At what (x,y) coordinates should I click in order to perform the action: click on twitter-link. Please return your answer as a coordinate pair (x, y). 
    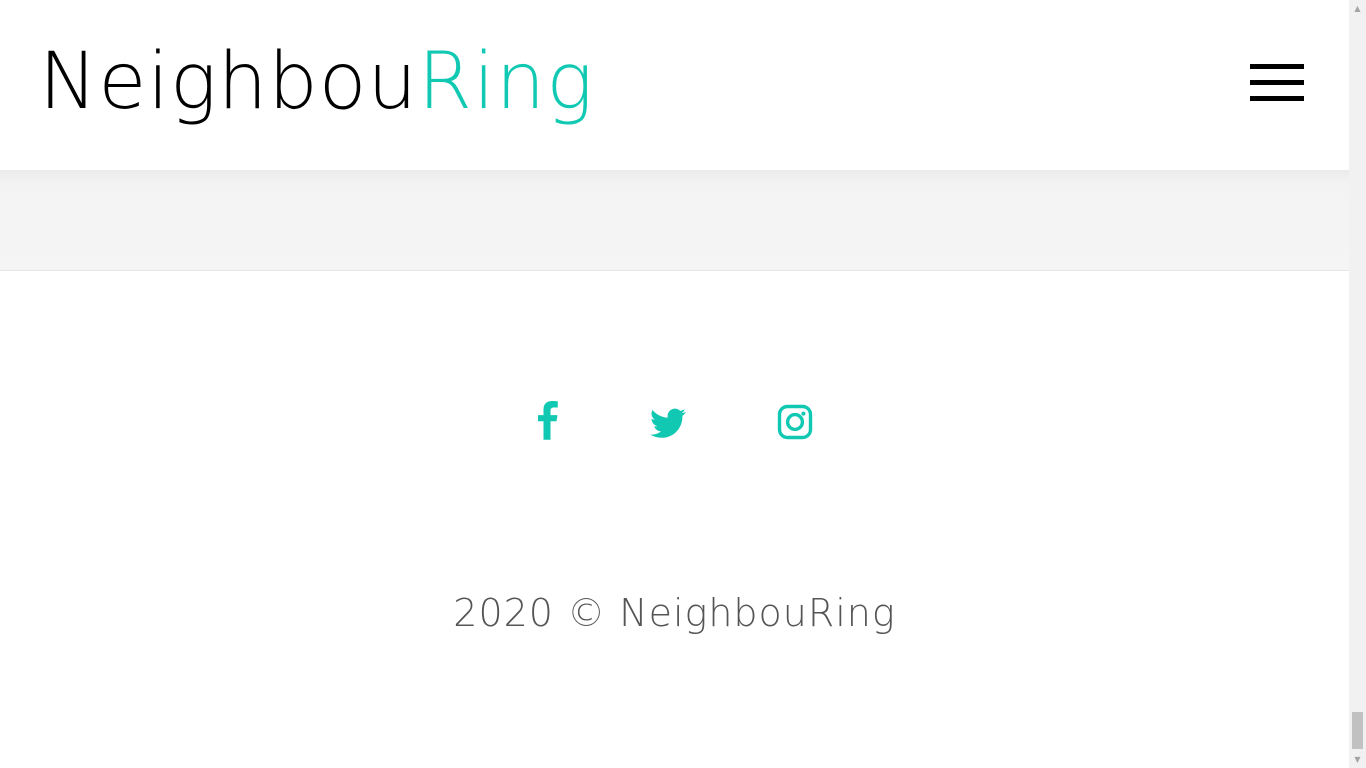
    Looking at the image, I should click on (669, 425).